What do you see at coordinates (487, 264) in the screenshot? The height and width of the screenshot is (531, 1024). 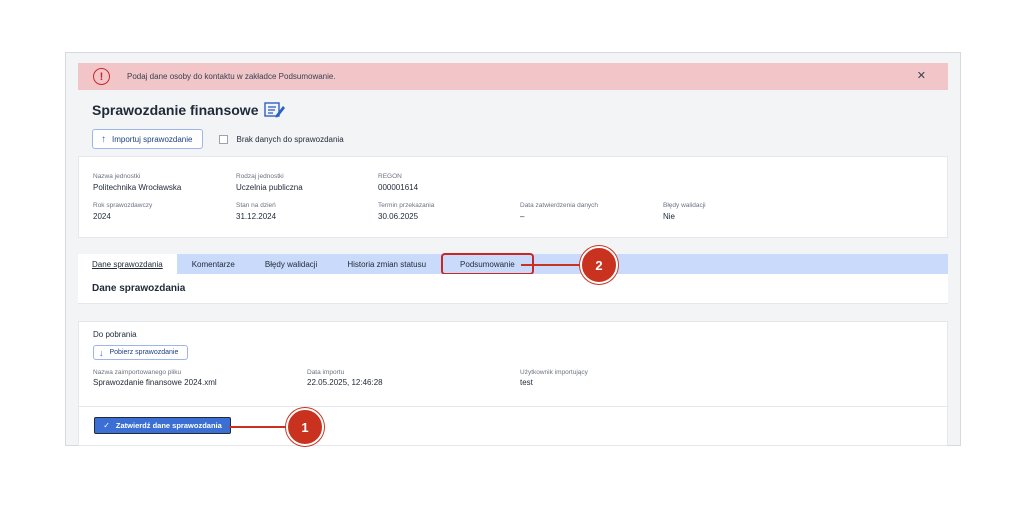 I see `tab-podsumowanie: Podsumowanie` at bounding box center [487, 264].